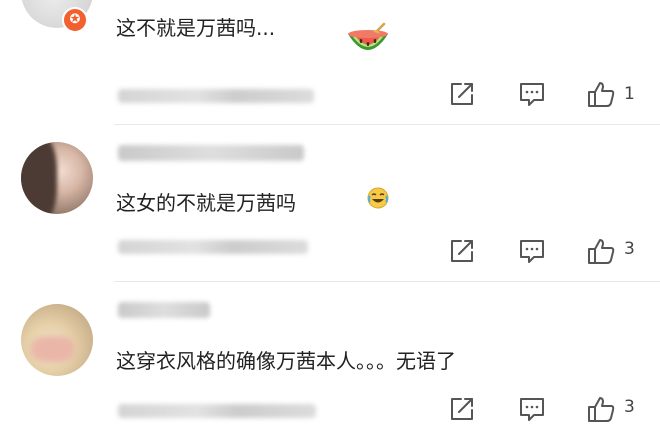 This screenshot has width=660, height=424. What do you see at coordinates (75, 20) in the screenshot?
I see `verified-badge-icon: ✪` at bounding box center [75, 20].